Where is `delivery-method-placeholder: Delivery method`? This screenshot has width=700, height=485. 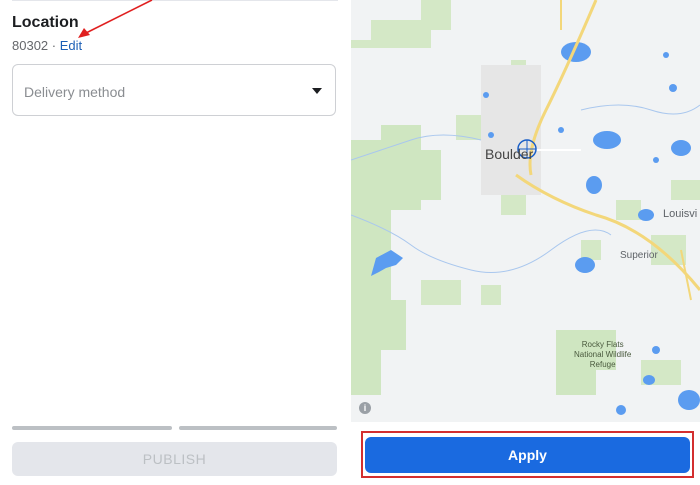
delivery-method-placeholder: Delivery method is located at coordinates (75, 92).